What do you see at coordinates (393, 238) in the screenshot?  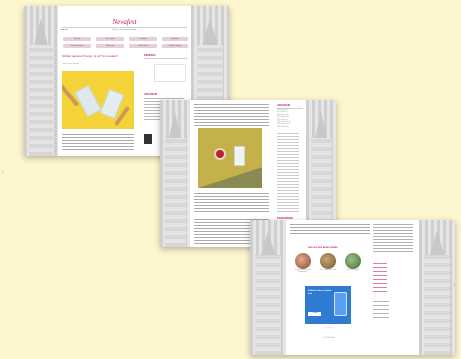 I see `right-sidebar-text` at bounding box center [393, 238].